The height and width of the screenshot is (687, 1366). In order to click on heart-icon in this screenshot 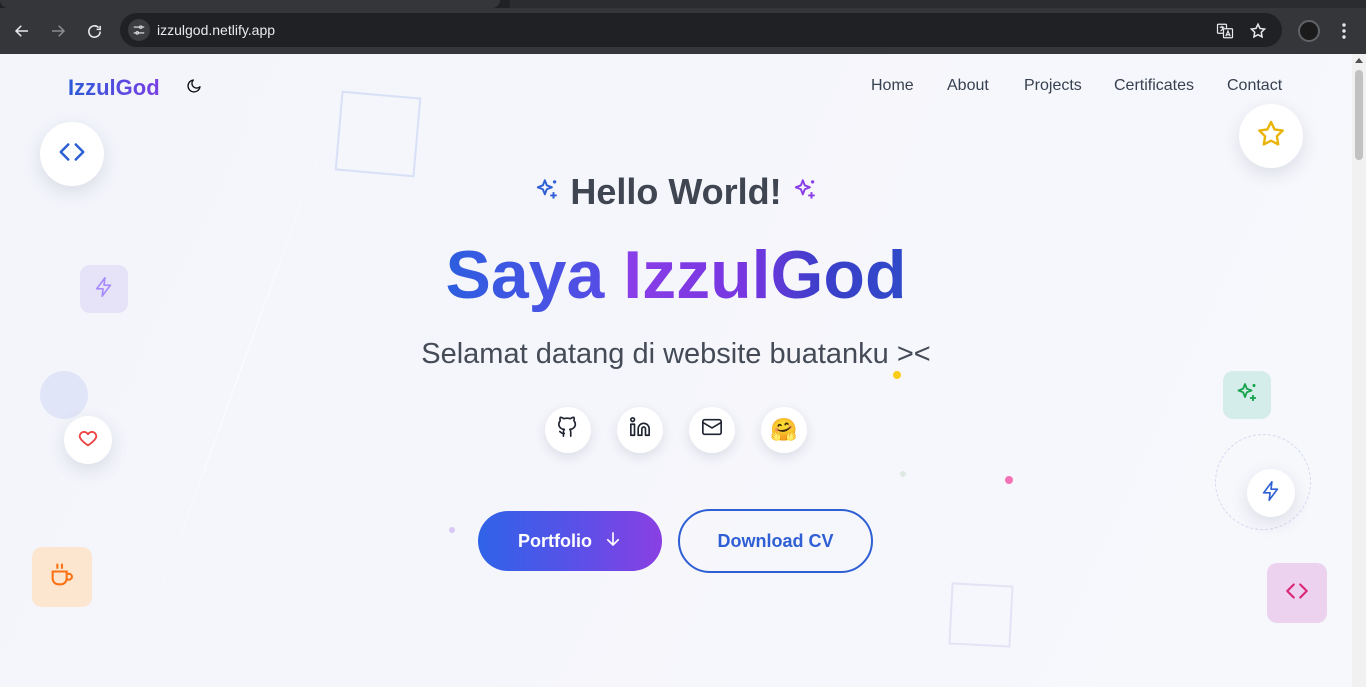, I will do `click(88, 440)`.